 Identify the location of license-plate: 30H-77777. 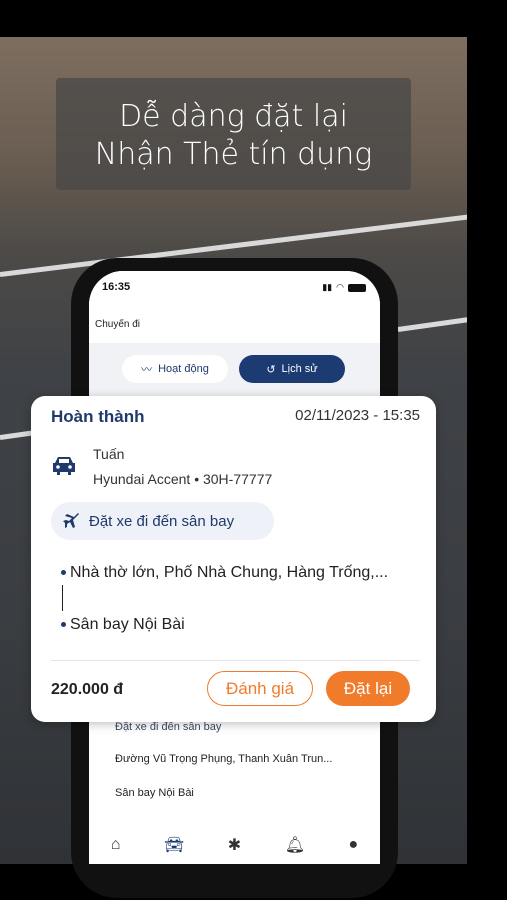
(237, 479).